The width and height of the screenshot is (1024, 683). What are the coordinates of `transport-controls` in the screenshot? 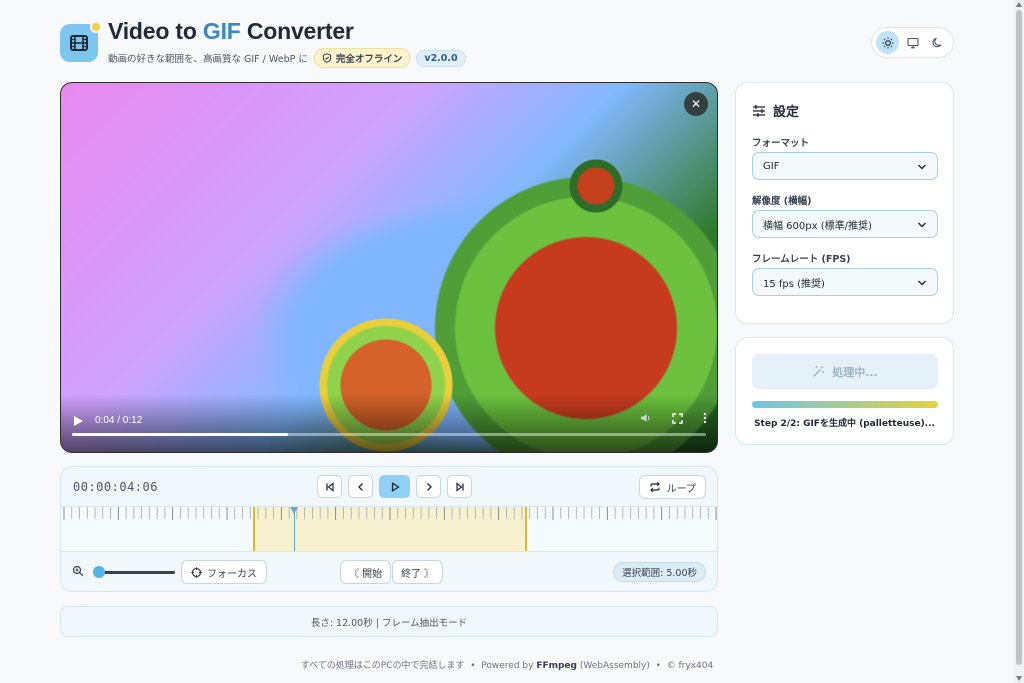 It's located at (394, 486).